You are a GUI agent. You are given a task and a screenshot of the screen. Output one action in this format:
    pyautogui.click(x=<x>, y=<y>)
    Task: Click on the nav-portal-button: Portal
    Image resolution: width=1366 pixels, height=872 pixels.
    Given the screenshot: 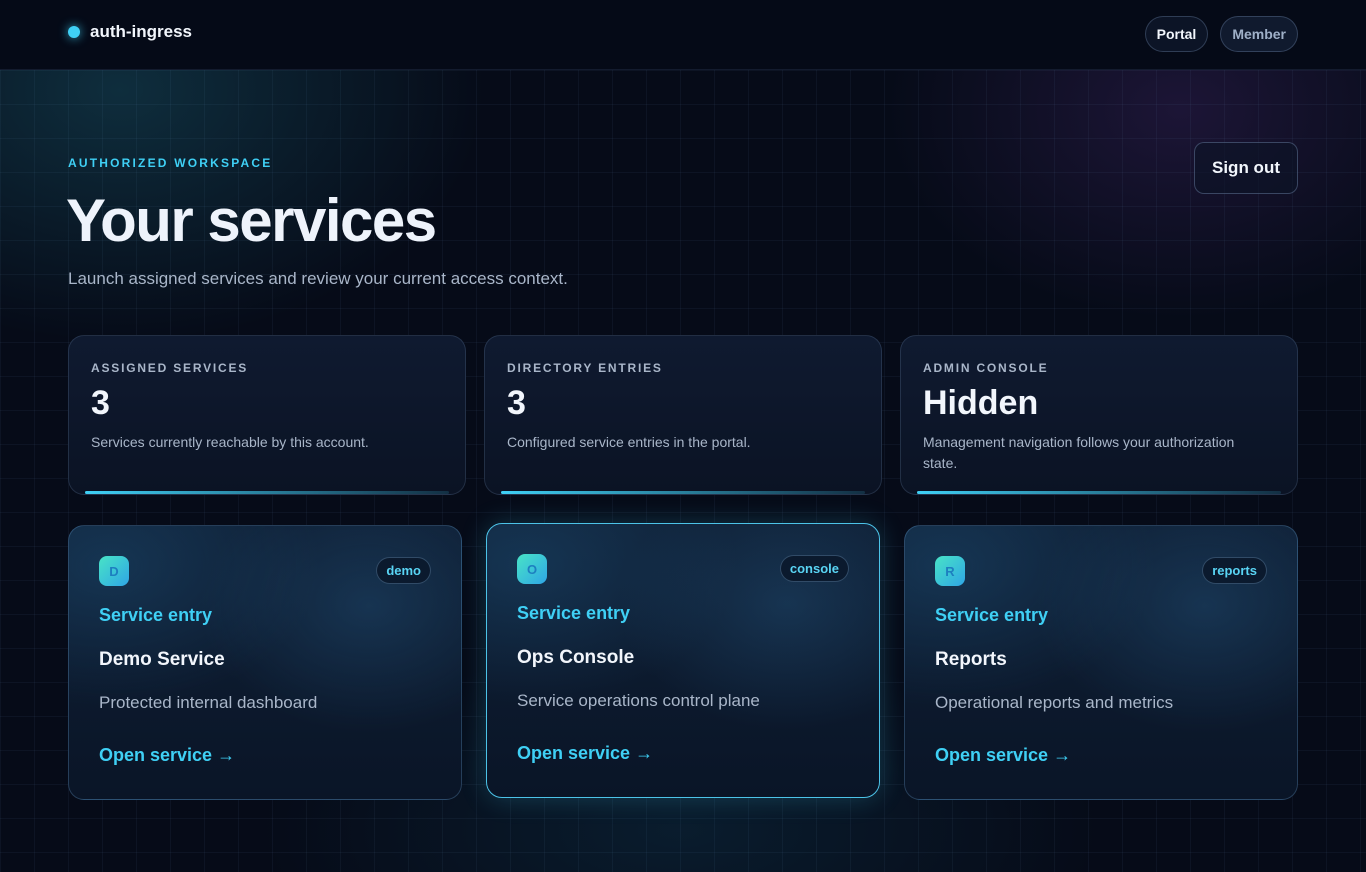 What is the action you would take?
    pyautogui.click(x=1176, y=34)
    